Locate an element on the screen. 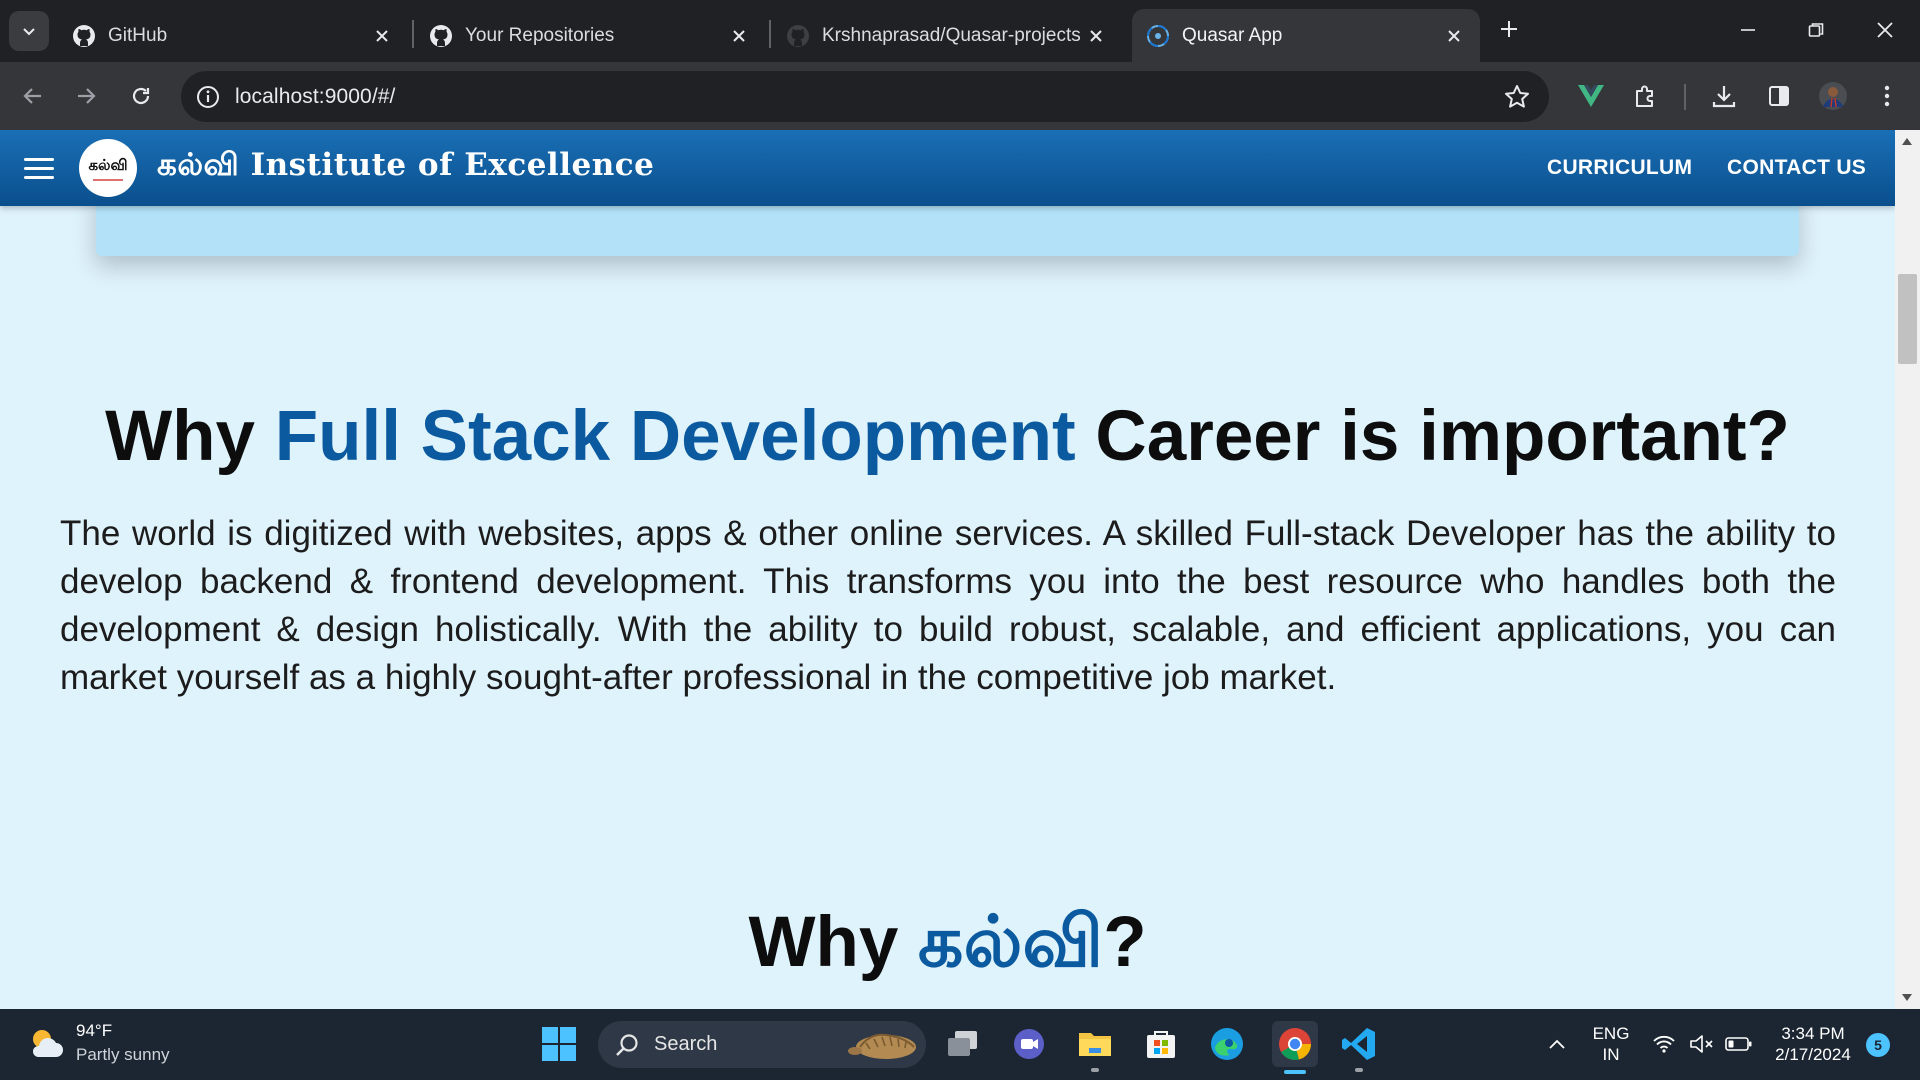 The image size is (1920, 1080). volume-status is located at coordinates (1702, 1044).